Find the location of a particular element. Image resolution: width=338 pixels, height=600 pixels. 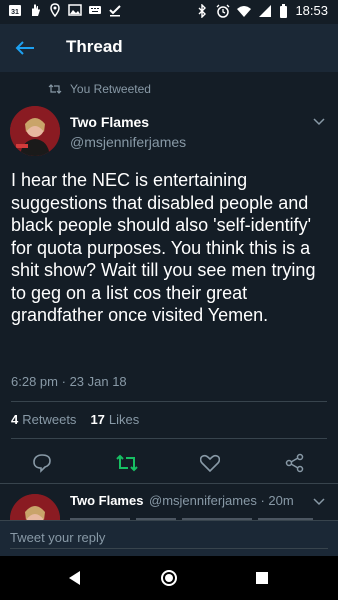

alarm-icon is located at coordinates (223, 11).